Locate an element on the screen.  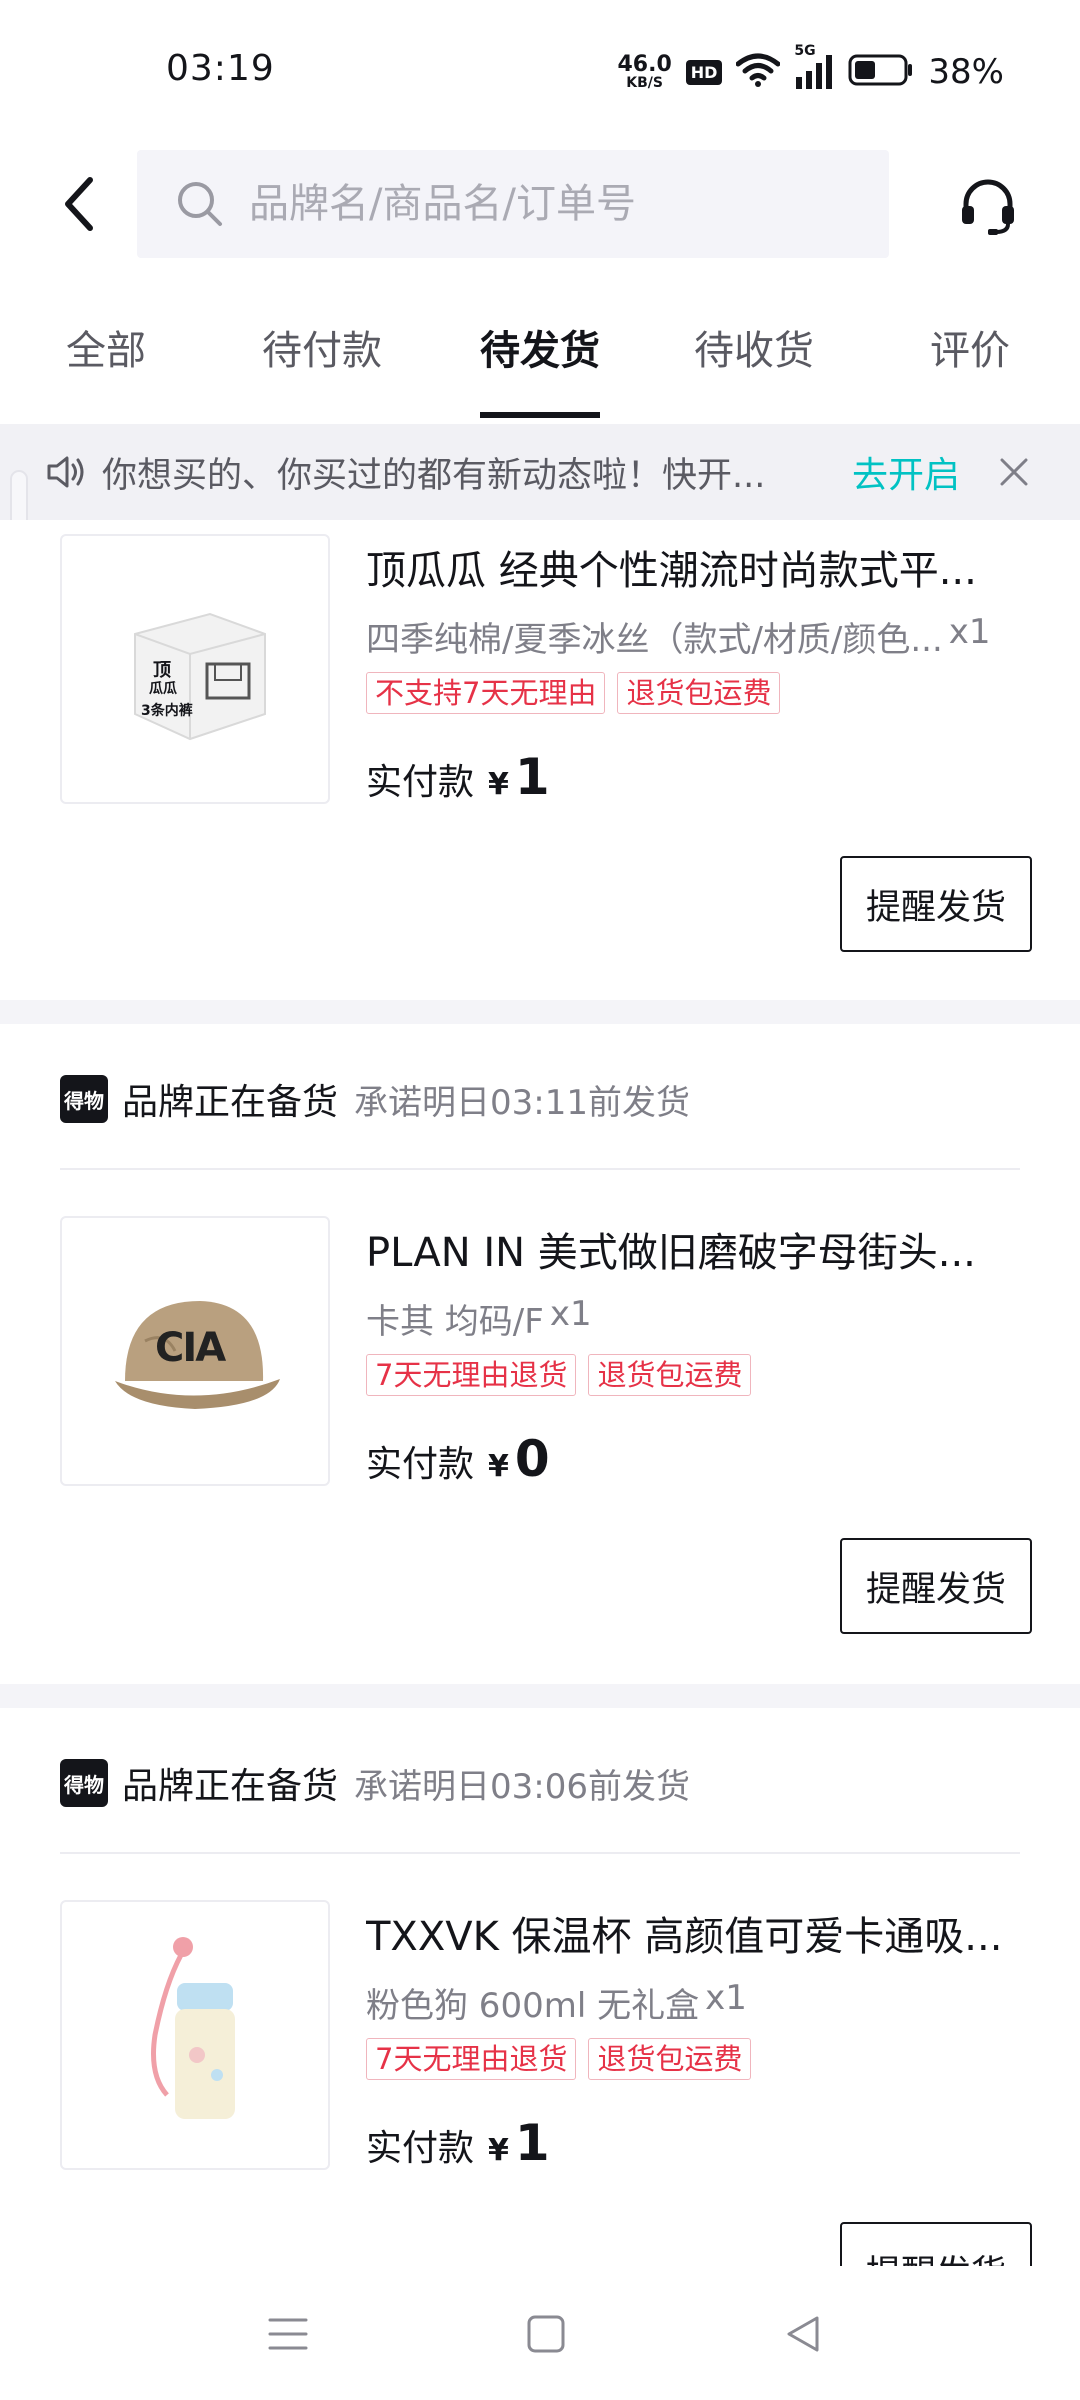
back-triangle-icon is located at coordinates (804, 2334).